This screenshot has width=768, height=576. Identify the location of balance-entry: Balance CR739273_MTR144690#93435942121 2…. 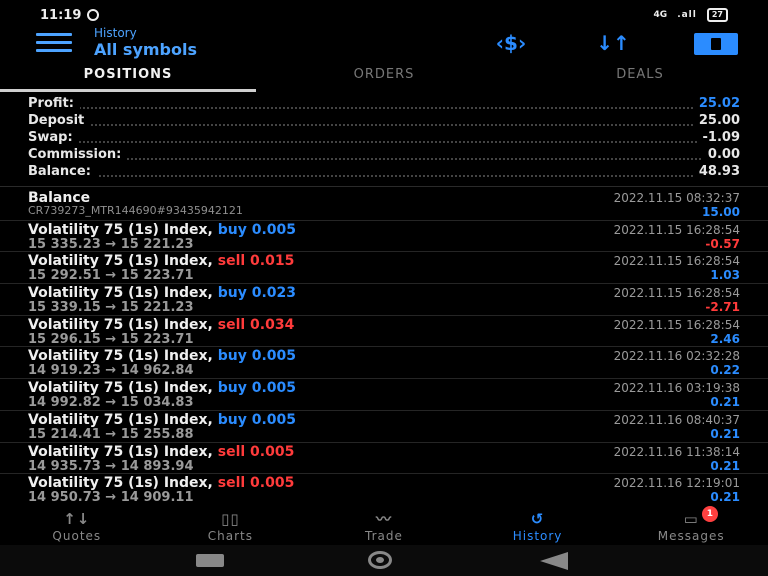
(384, 205).